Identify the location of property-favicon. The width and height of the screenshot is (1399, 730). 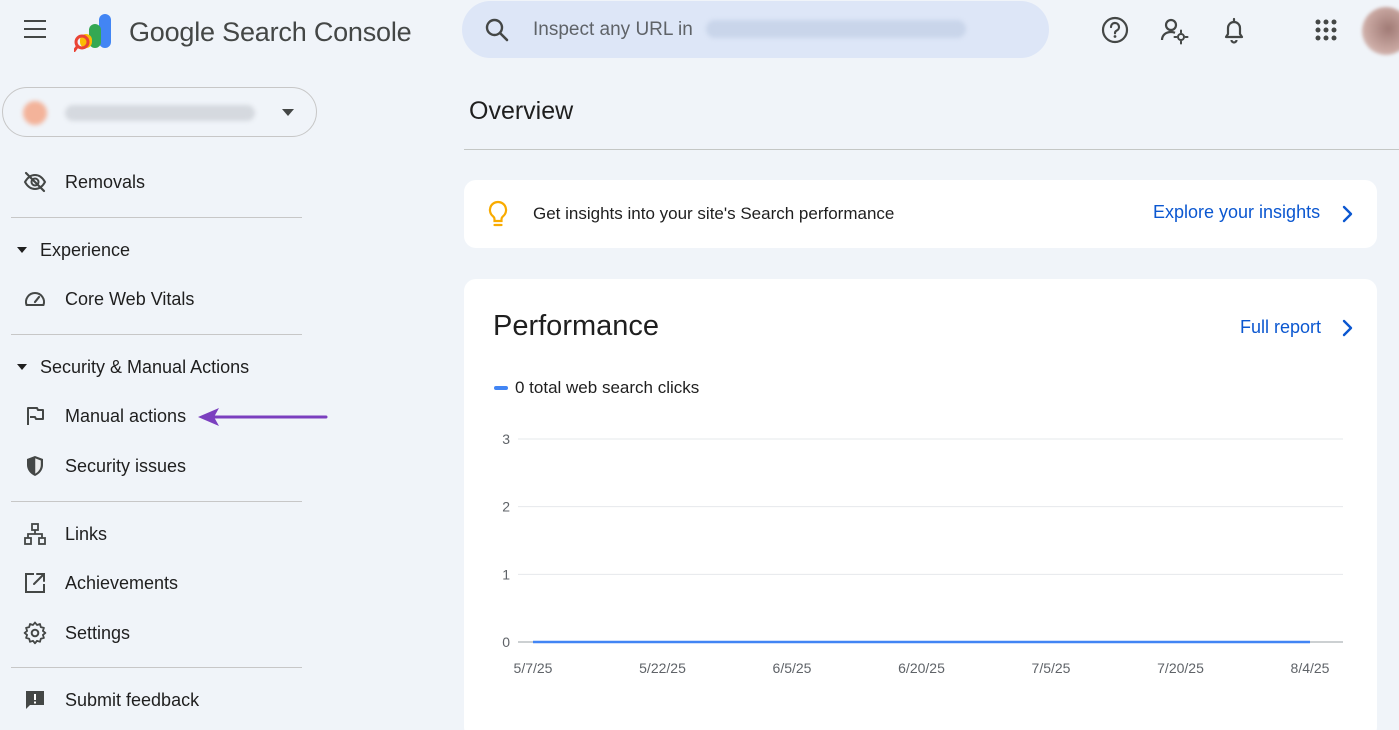
(35, 113).